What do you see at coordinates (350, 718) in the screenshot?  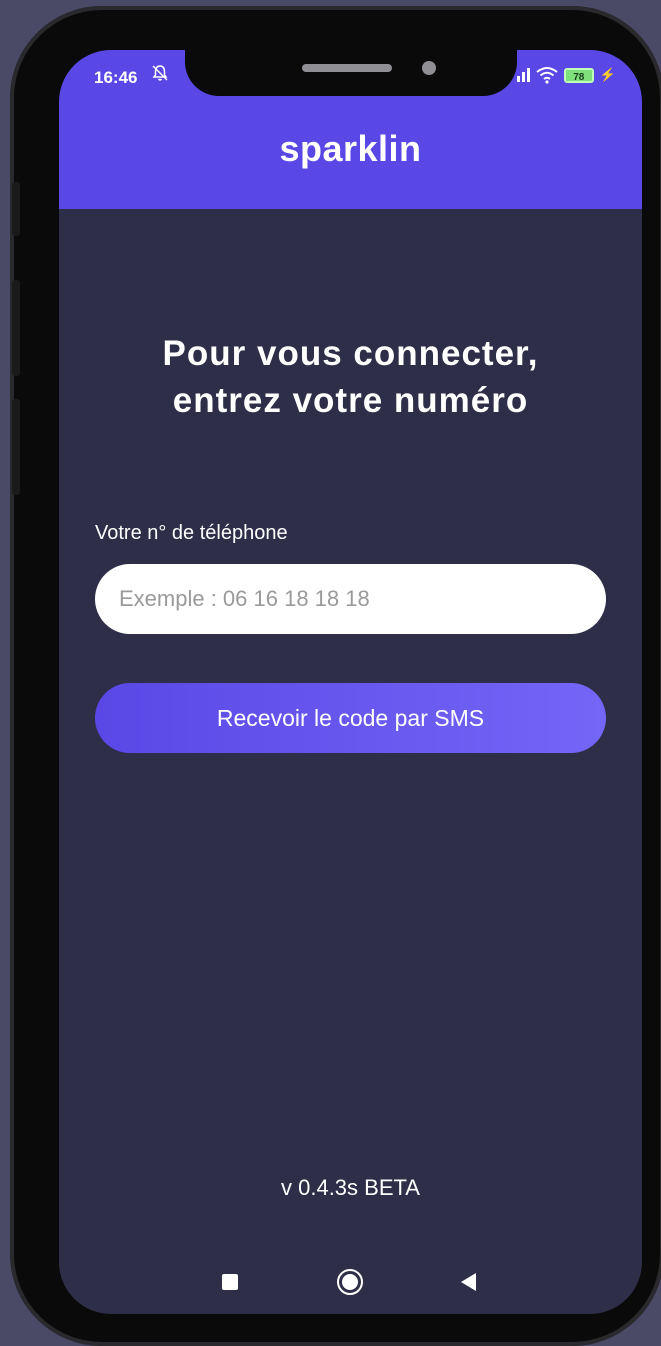 I see `send-sms-code-button: Recevoir le code par SMS` at bounding box center [350, 718].